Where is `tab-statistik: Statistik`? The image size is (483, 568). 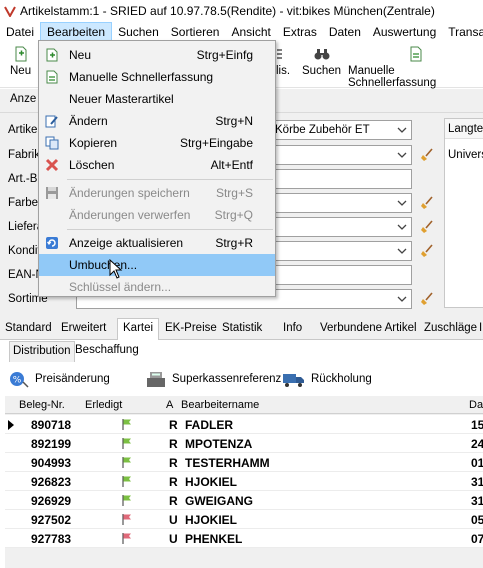 tab-statistik: Statistik is located at coordinates (242, 328).